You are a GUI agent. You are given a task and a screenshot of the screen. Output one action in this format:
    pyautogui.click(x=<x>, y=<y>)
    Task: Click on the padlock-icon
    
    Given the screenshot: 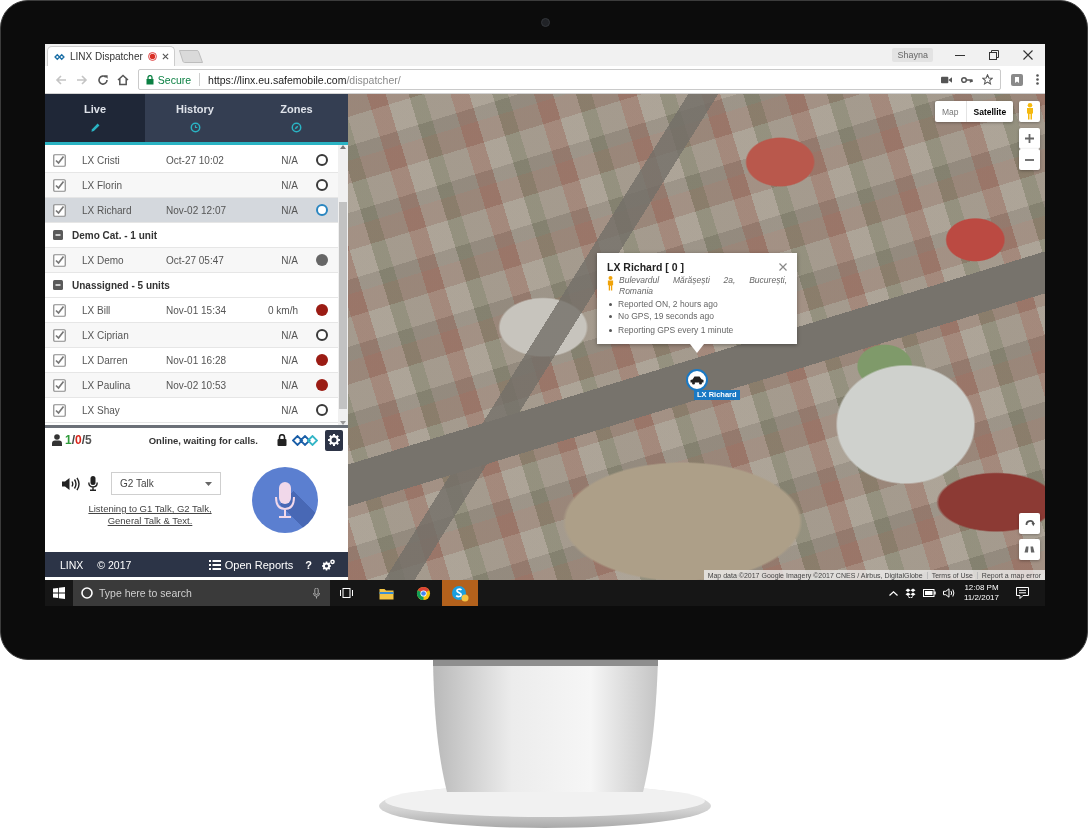 What is the action you would take?
    pyautogui.click(x=282, y=440)
    